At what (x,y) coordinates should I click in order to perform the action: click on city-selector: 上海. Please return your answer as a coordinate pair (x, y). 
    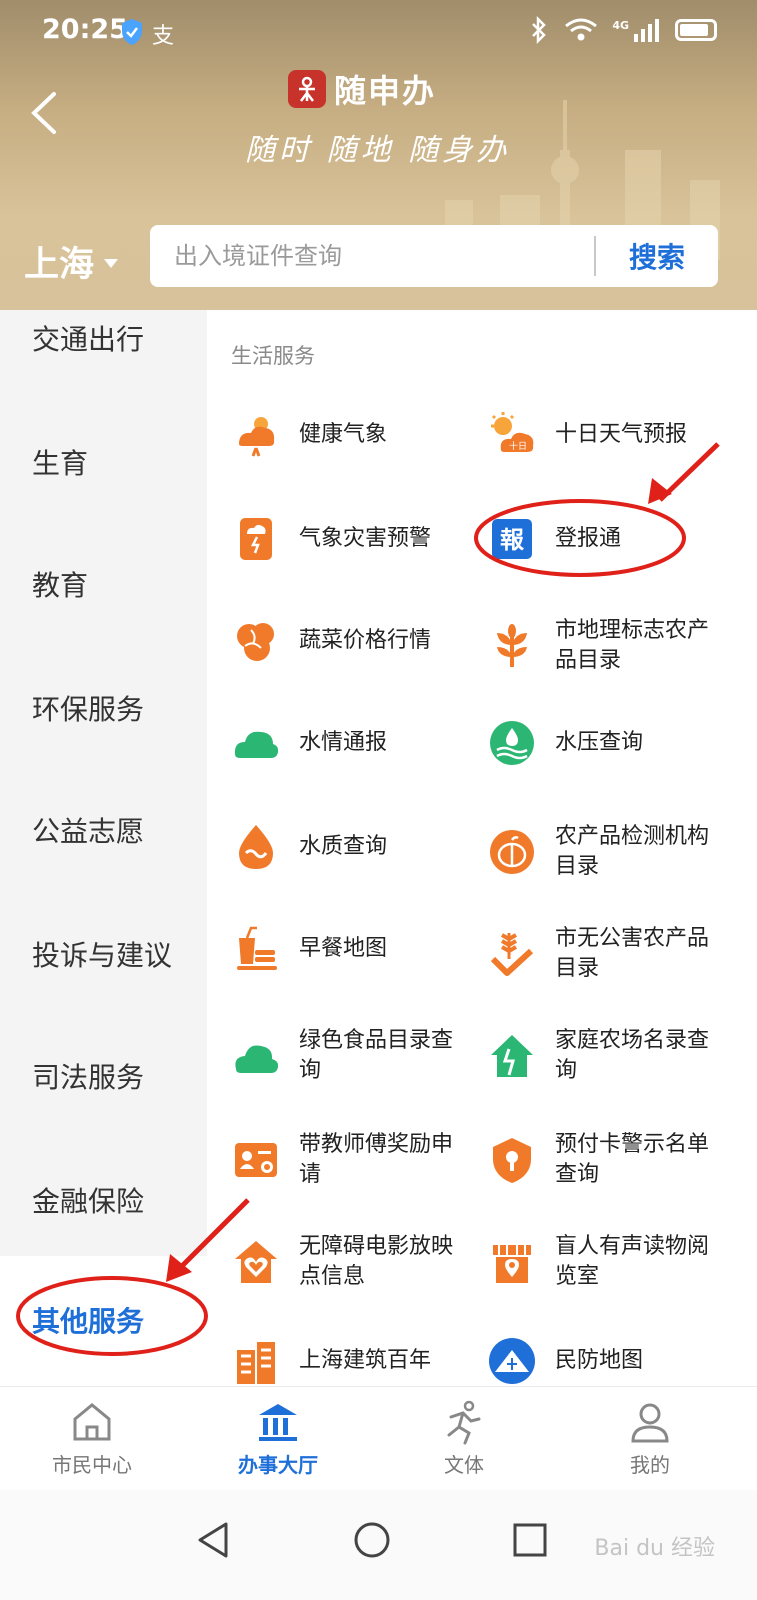
    Looking at the image, I should click on (71, 261).